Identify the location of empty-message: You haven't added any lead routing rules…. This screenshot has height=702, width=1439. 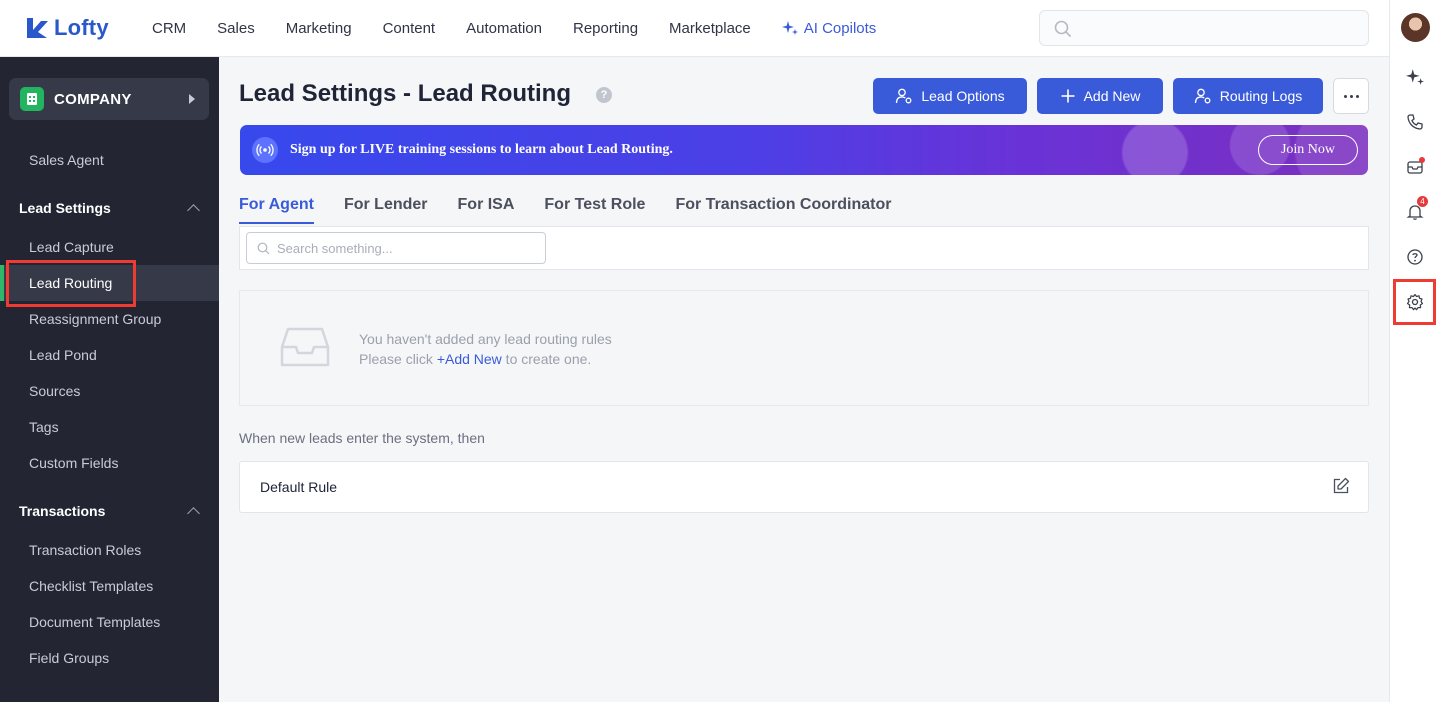
(485, 349).